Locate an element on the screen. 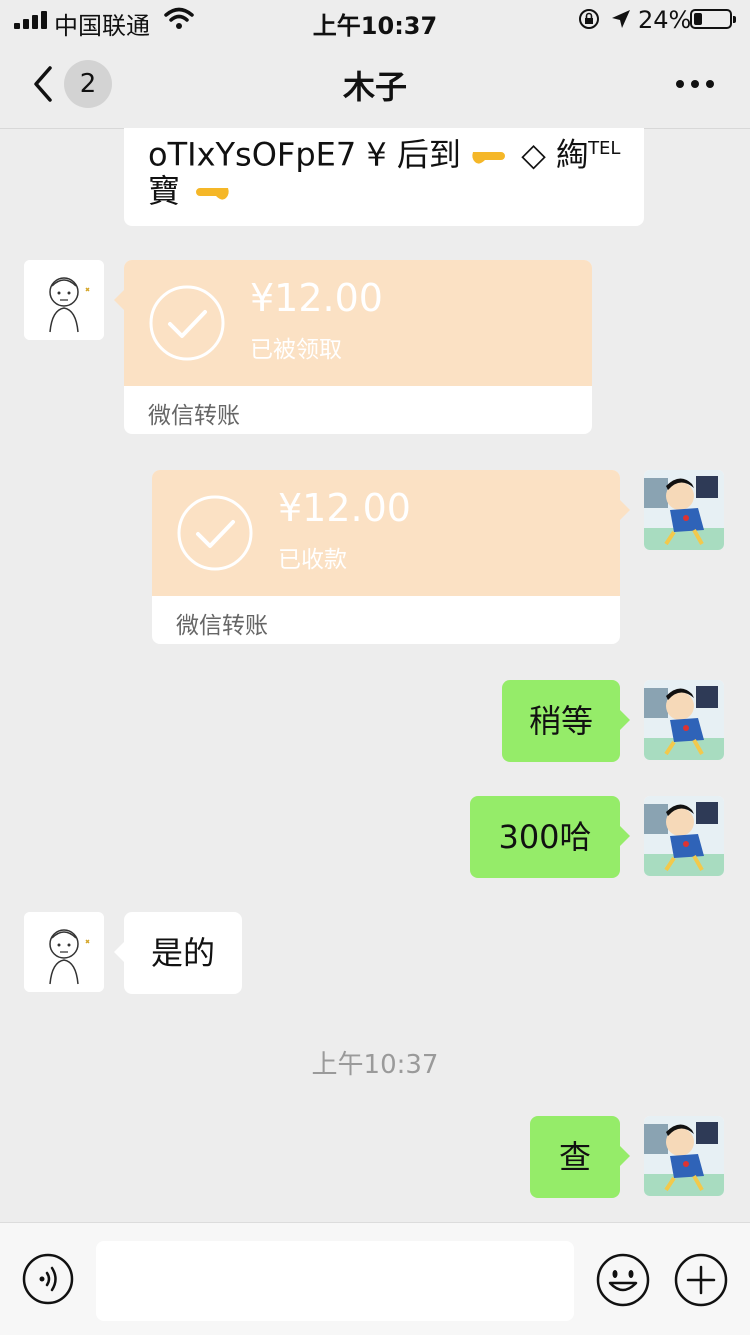 The height and width of the screenshot is (1335, 750). point-right-emoji-icon is located at coordinates (491, 149).